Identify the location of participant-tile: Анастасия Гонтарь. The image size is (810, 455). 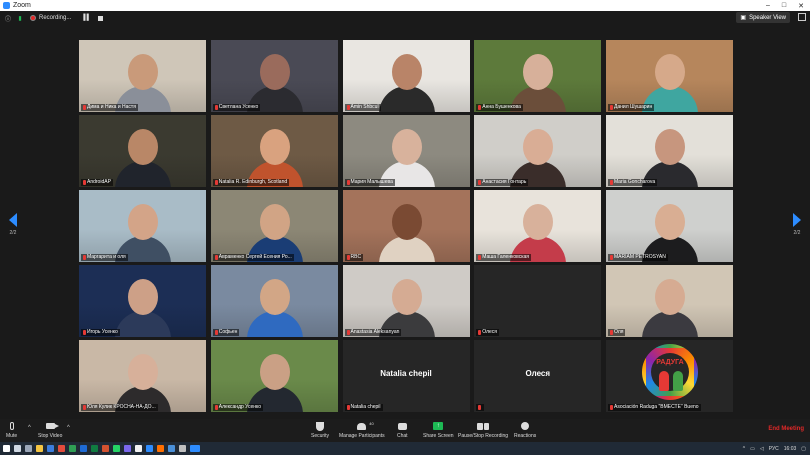
(538, 151).